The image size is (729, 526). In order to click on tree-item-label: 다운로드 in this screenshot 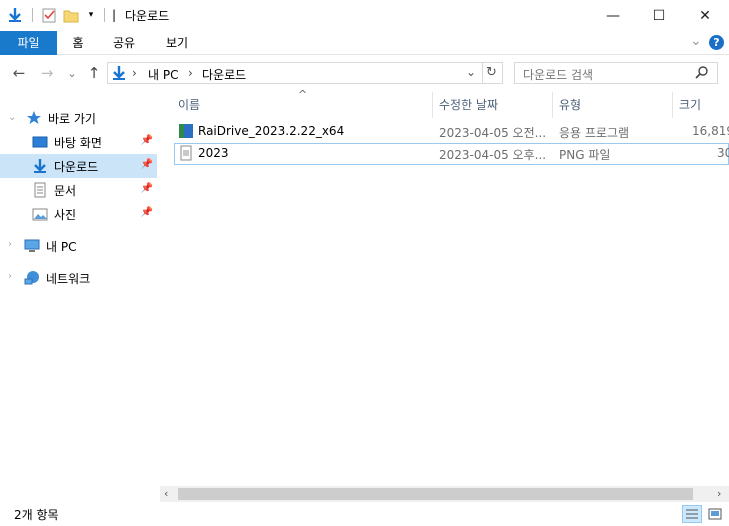, I will do `click(76, 166)`.